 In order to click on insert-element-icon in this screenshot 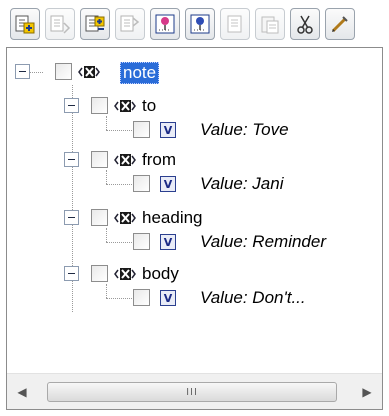, I will do `click(95, 23)`.